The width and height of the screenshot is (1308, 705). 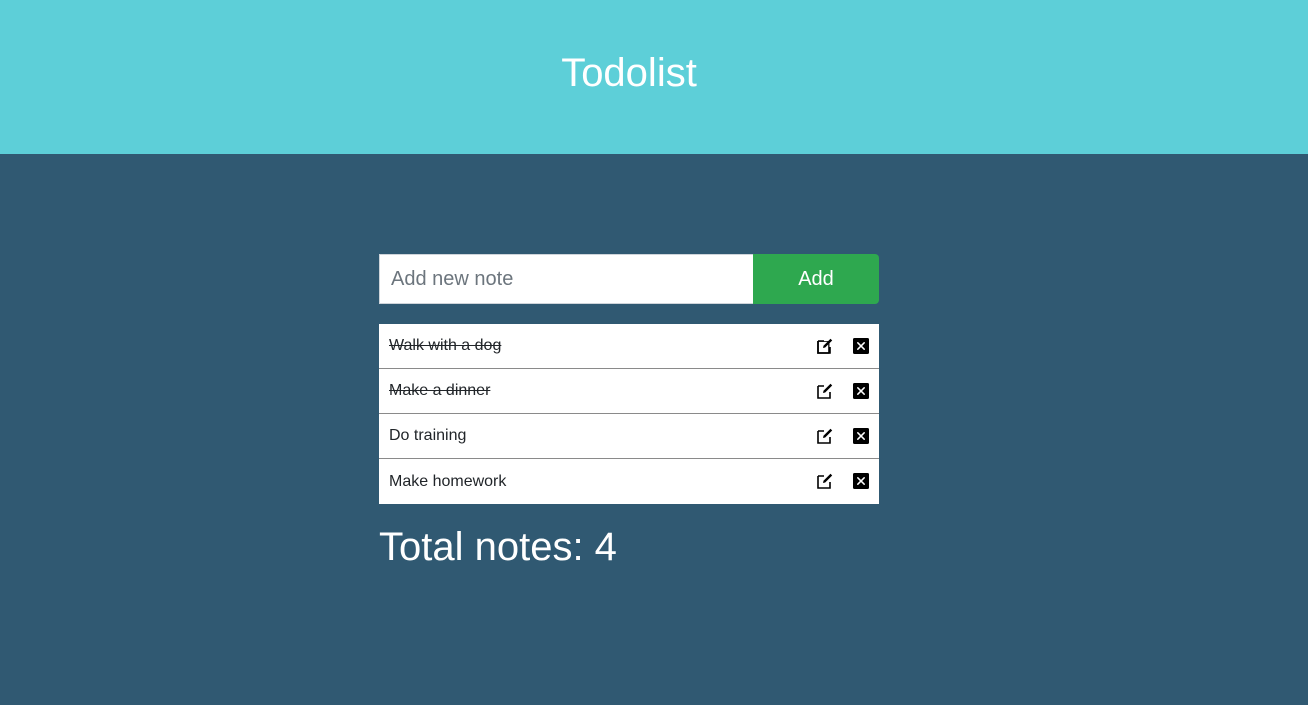 I want to click on note-item: Make a dinner, so click(x=629, y=391).